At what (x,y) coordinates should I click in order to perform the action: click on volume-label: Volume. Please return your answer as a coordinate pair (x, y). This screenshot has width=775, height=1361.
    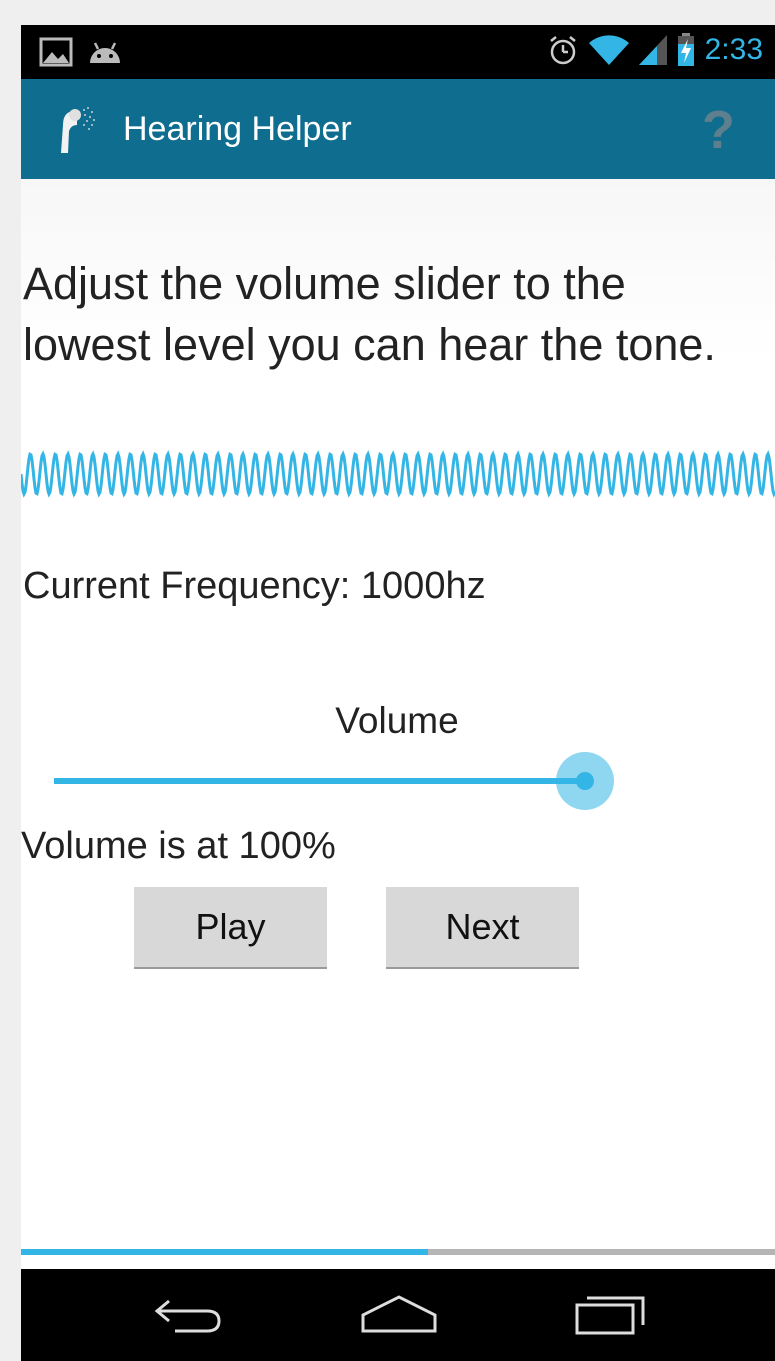
    Looking at the image, I should click on (398, 721).